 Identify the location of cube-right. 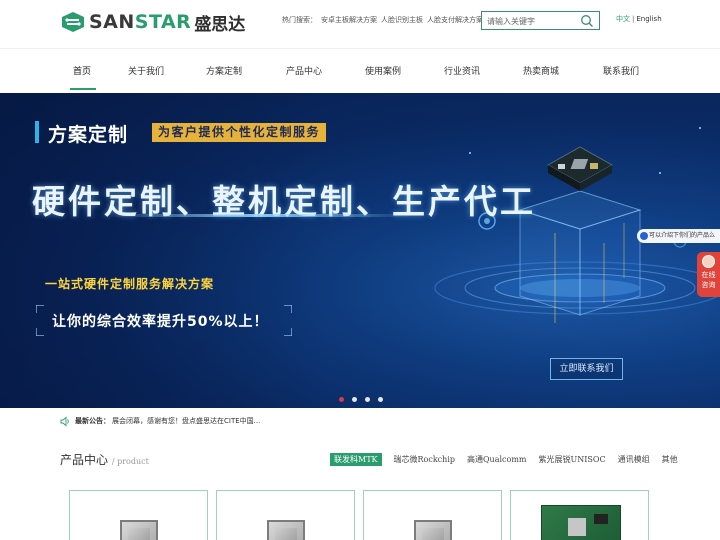
(610, 262).